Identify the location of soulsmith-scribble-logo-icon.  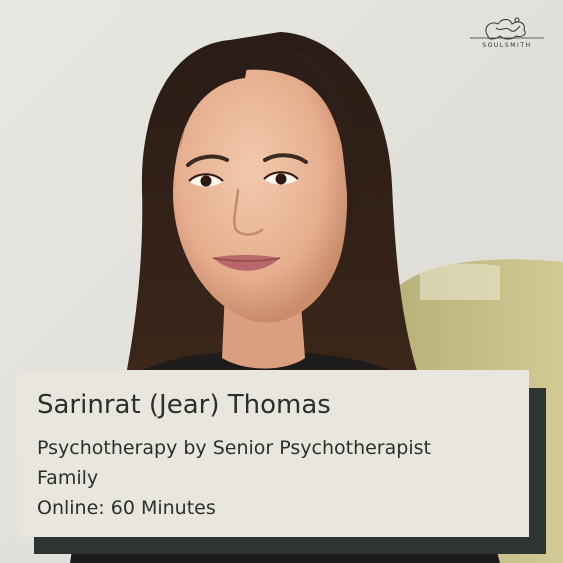
(507, 28).